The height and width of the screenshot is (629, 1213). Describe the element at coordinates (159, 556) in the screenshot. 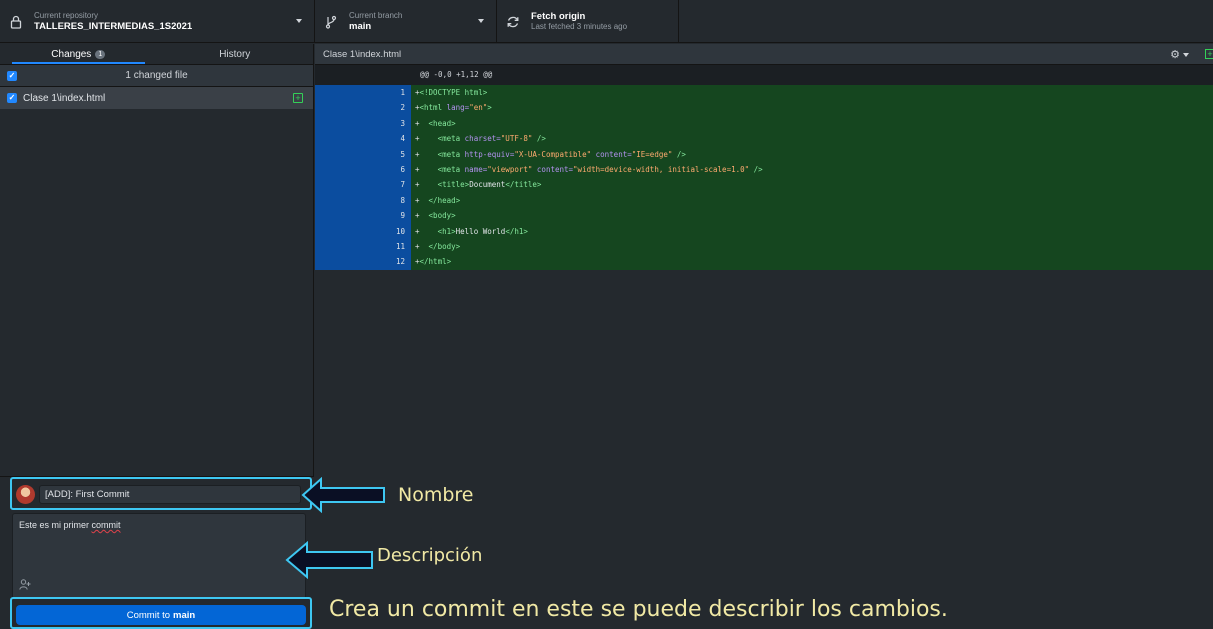

I see `commit-description-field: Este es mi primer commit` at that location.